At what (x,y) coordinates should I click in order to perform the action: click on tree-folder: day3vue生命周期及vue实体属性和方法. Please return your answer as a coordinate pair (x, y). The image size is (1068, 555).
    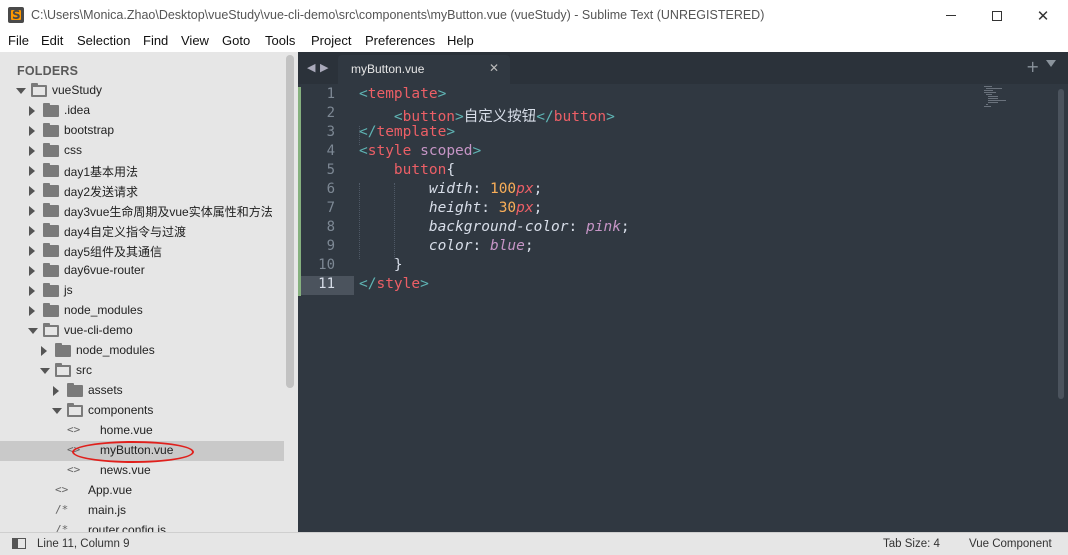
    Looking at the image, I should click on (142, 211).